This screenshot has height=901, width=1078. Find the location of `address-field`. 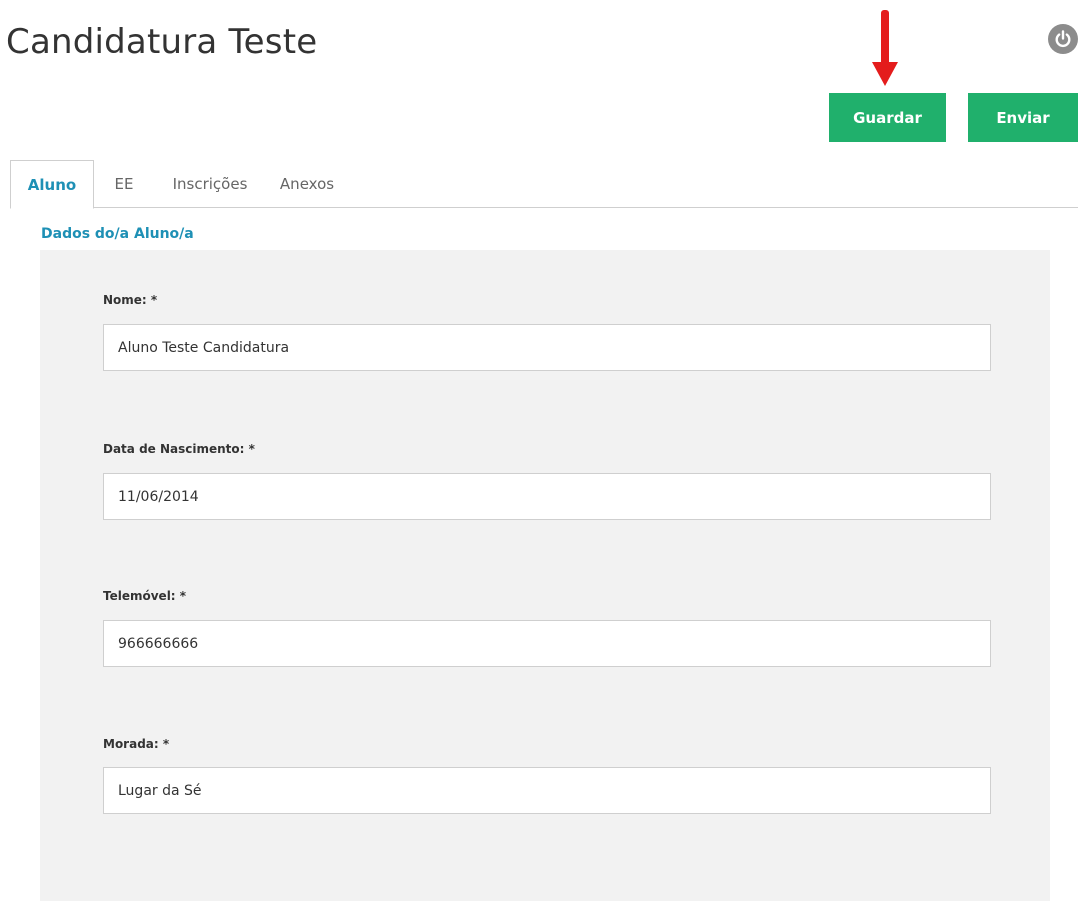

address-field is located at coordinates (547, 790).